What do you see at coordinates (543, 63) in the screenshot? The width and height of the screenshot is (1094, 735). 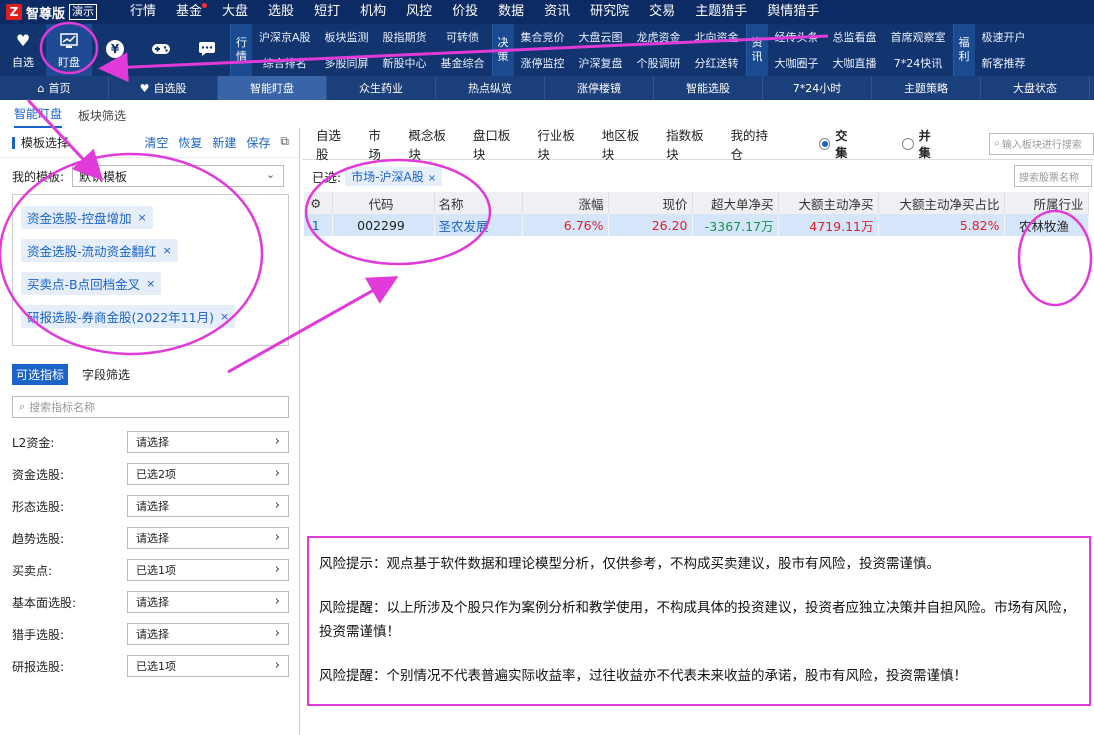 I see `toolbar-link: 涨停监控` at bounding box center [543, 63].